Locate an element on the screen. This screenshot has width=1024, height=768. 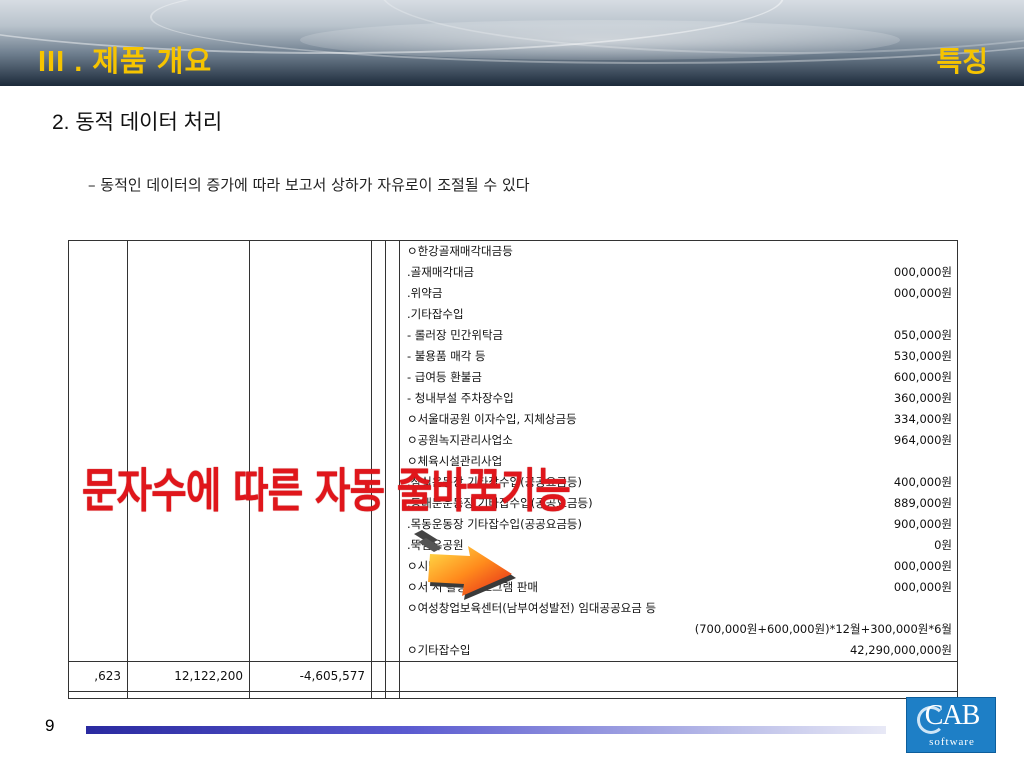
slide-title: III . 제품 개요 is located at coordinates (125, 62).